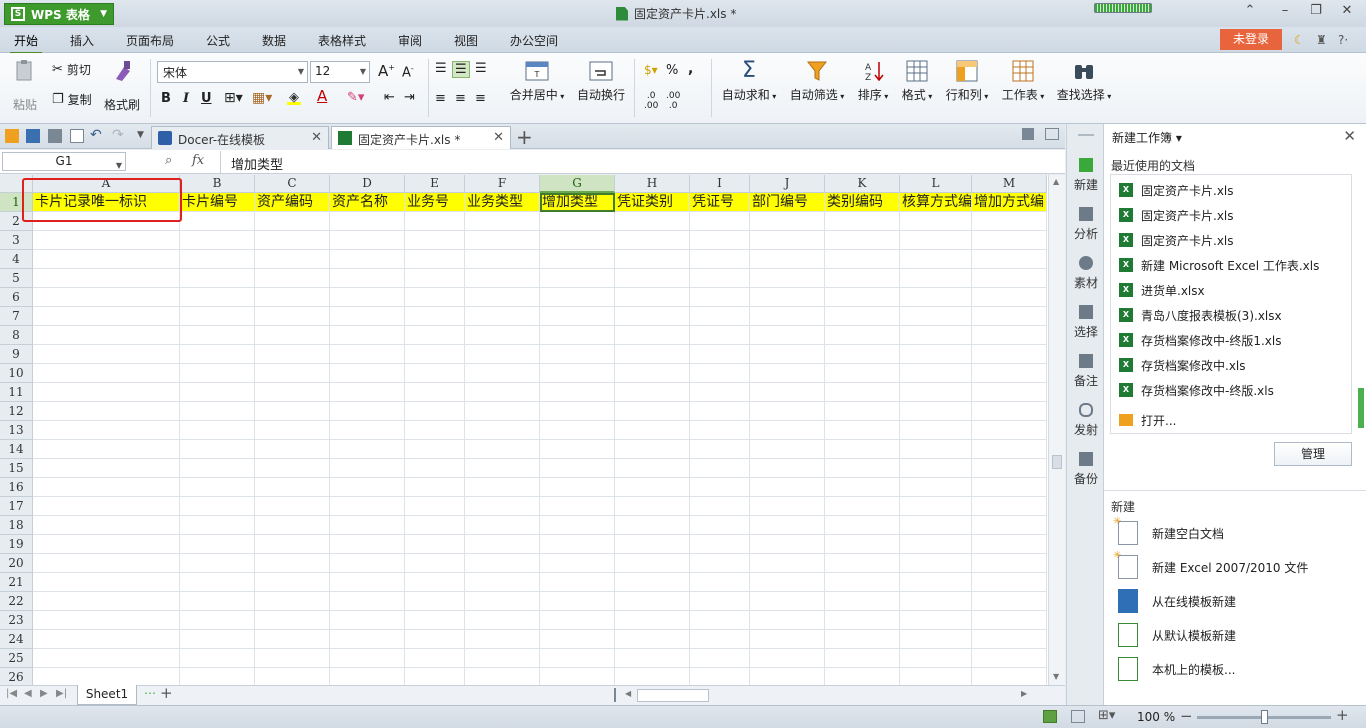 The image size is (1366, 728). I want to click on redo-icon: ↷, so click(118, 135).